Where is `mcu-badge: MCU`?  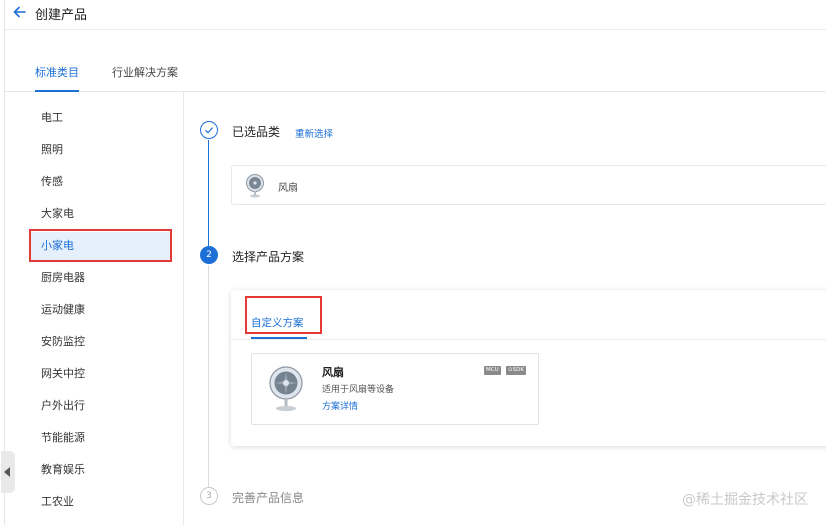
mcu-badge: MCU is located at coordinates (492, 370).